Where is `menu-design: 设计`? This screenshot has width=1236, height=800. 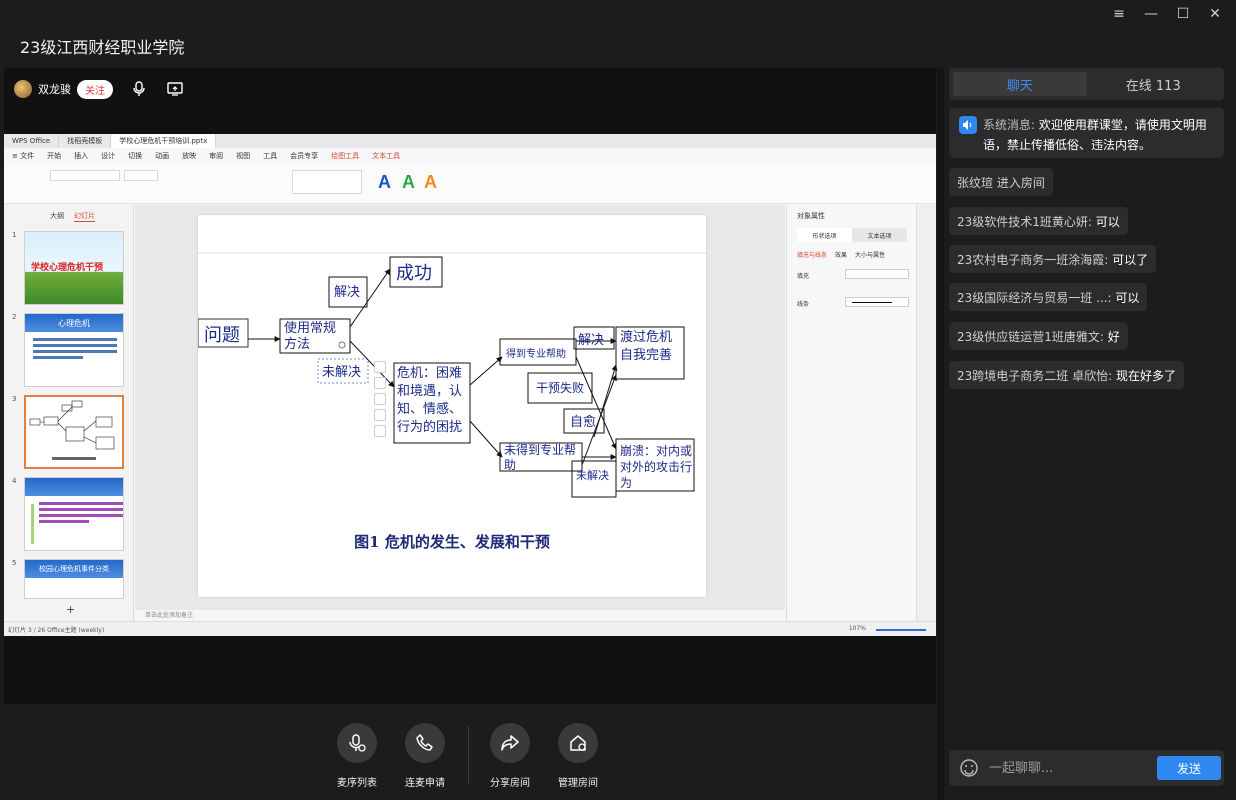 menu-design: 设计 is located at coordinates (108, 156).